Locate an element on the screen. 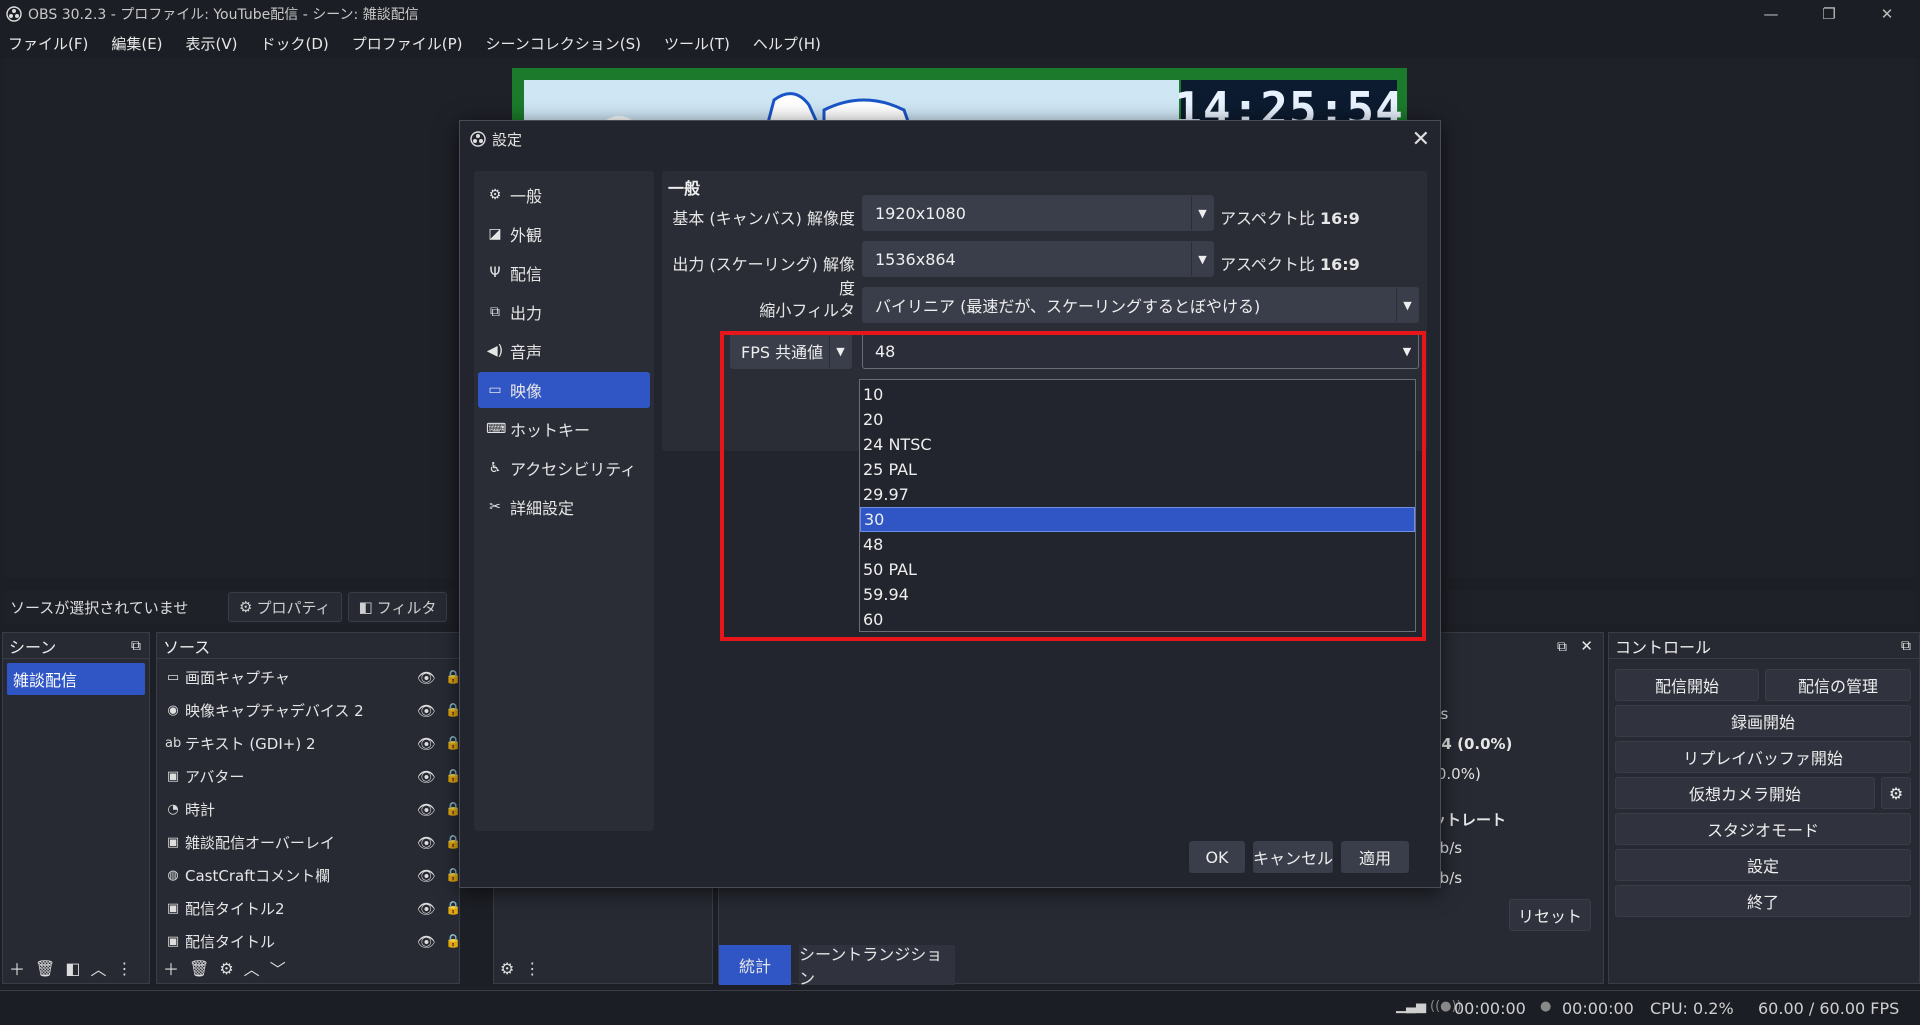 This screenshot has width=1920, height=1025. settings-nav-item: ✂ 詳細設定 is located at coordinates (564, 507).